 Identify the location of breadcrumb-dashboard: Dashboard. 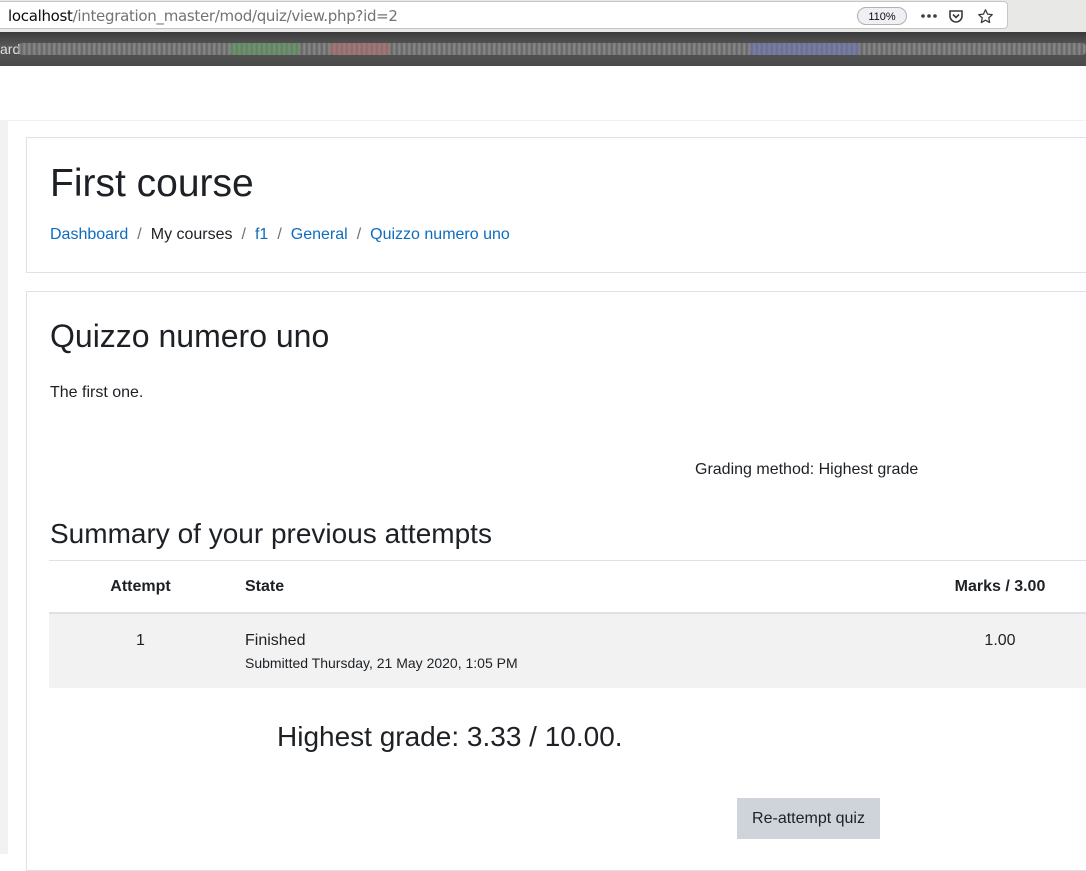
(89, 234).